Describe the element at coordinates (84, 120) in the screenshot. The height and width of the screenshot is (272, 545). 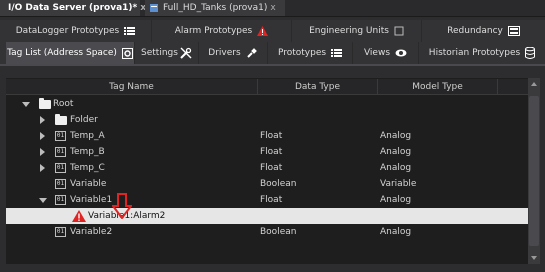
I see `tag-name: Folder` at that location.